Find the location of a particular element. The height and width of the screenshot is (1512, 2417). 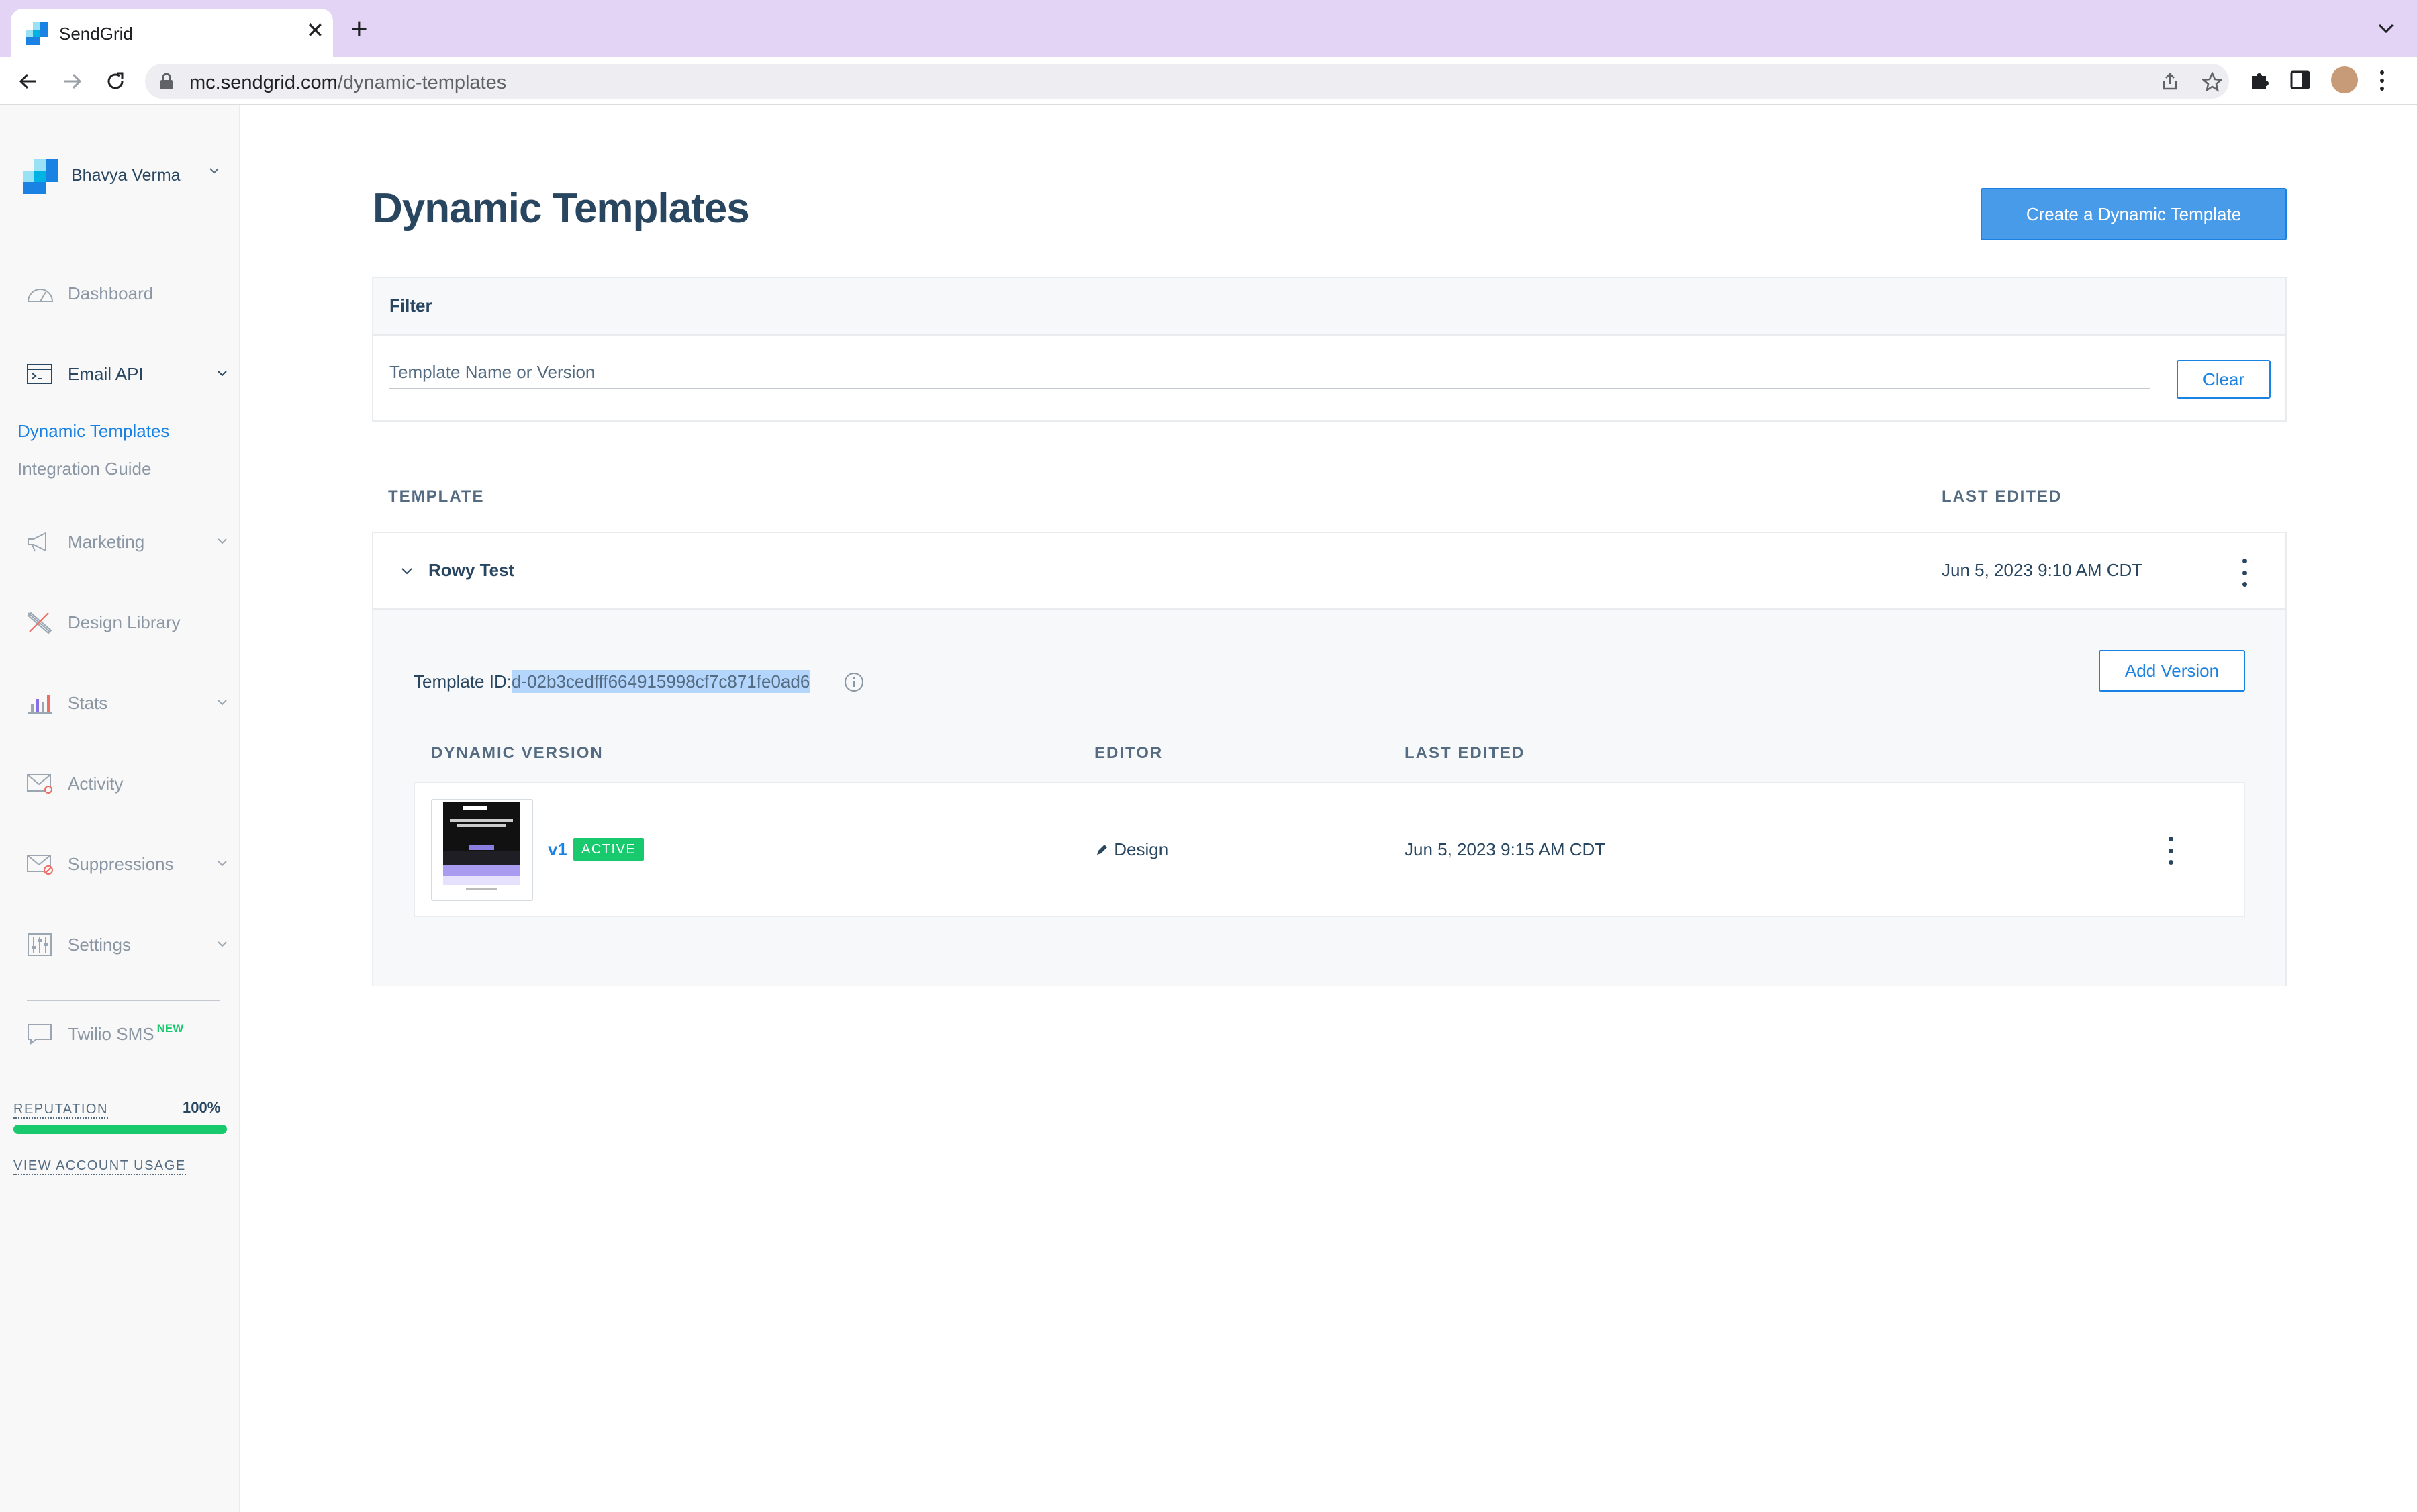

column-header-last-edited: LAST EDITED is located at coordinates (2003, 496).